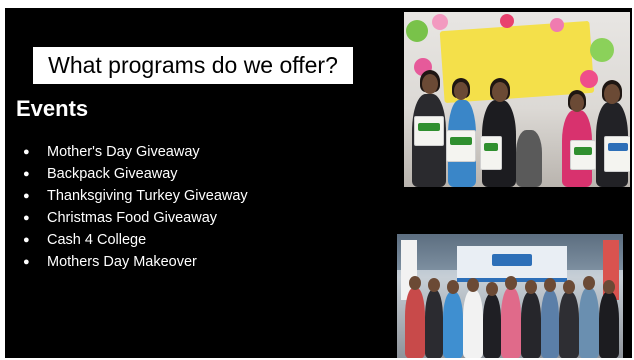  Describe the element at coordinates (193, 65) in the screenshot. I see `slide-title: What programs do we offer?` at that location.